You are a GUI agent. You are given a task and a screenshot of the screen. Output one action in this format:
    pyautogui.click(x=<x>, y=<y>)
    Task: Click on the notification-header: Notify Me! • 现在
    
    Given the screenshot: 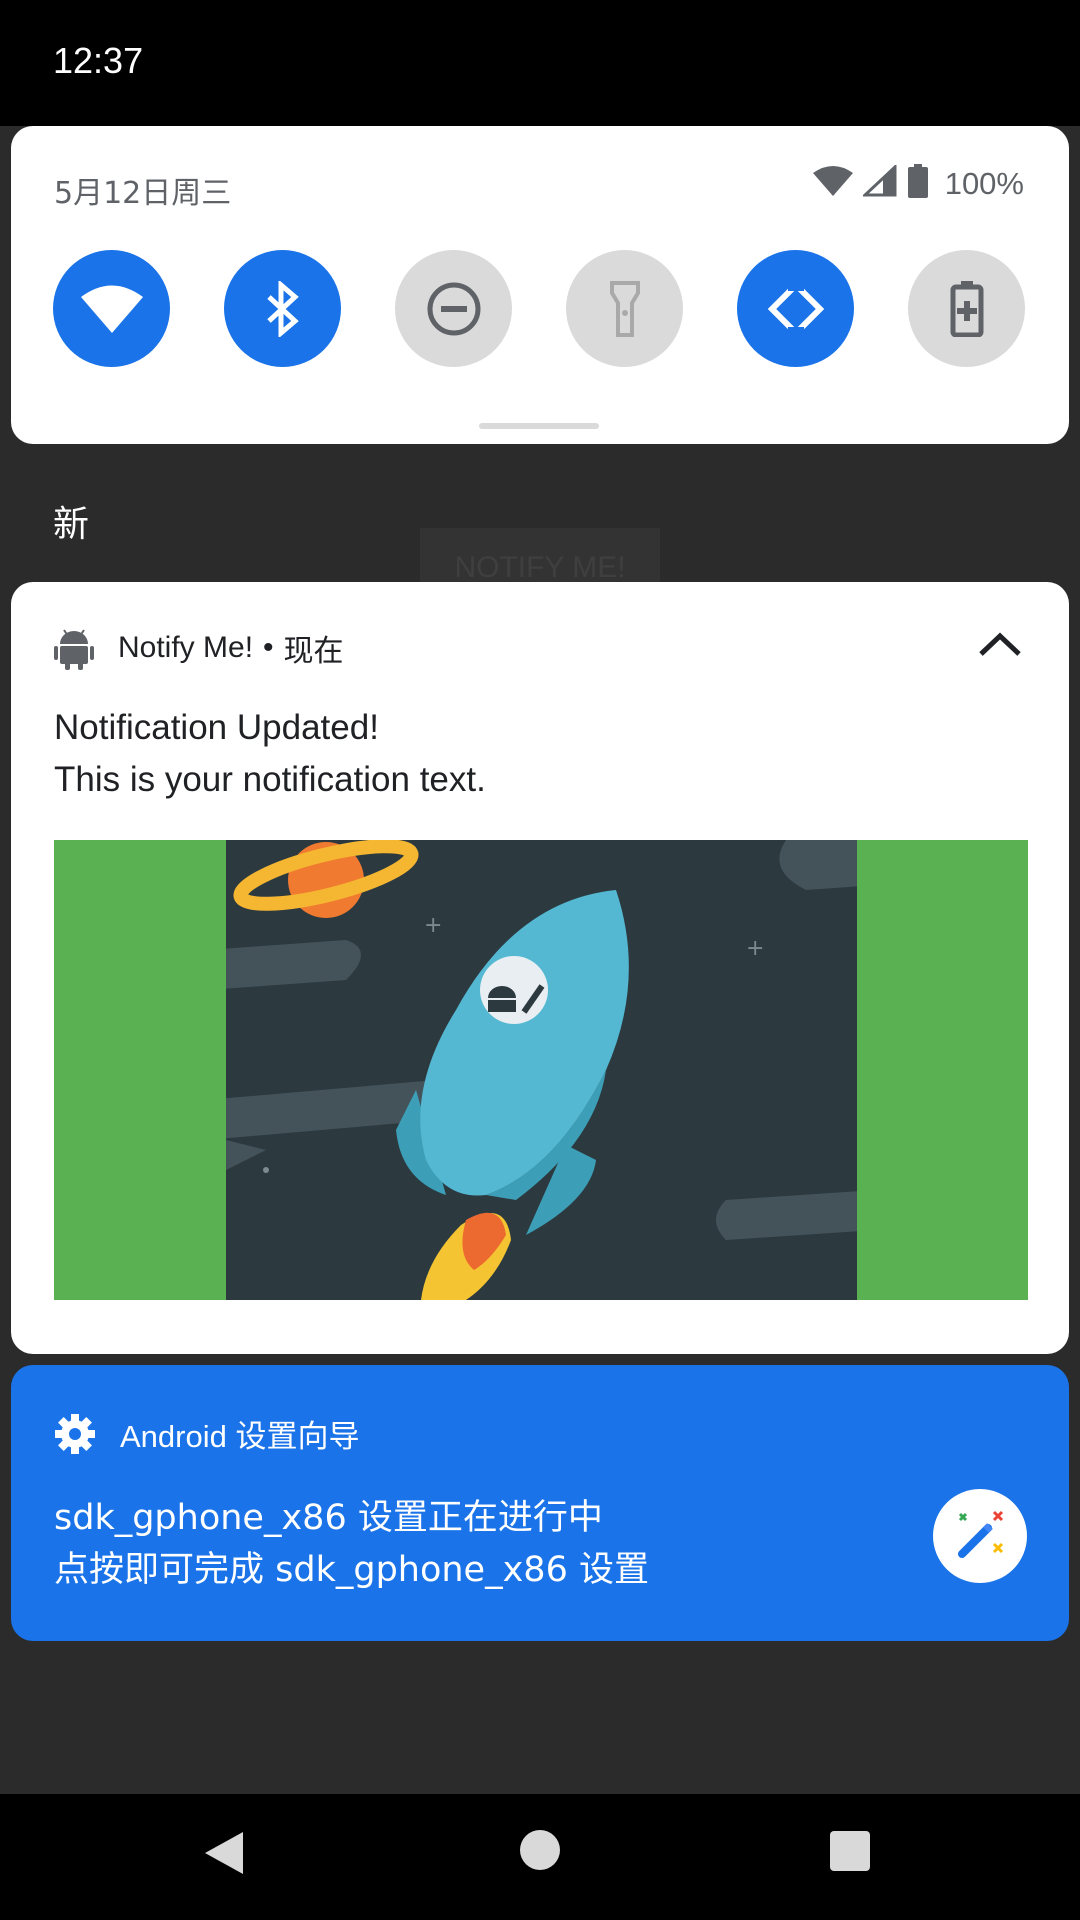 What is the action you would take?
    pyautogui.click(x=199, y=648)
    